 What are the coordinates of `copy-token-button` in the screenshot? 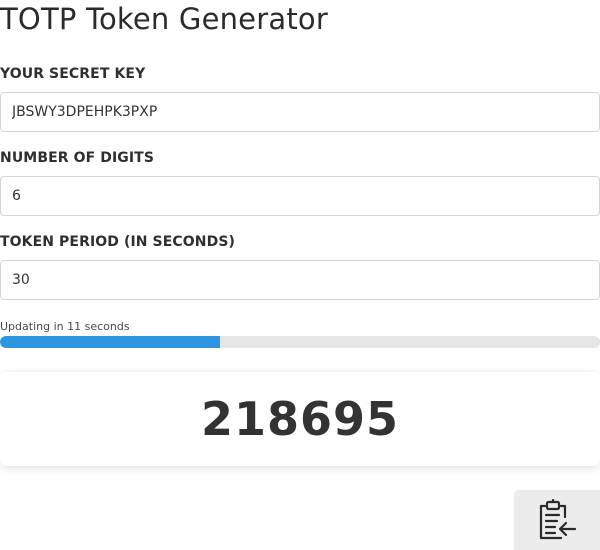 It's located at (557, 520).